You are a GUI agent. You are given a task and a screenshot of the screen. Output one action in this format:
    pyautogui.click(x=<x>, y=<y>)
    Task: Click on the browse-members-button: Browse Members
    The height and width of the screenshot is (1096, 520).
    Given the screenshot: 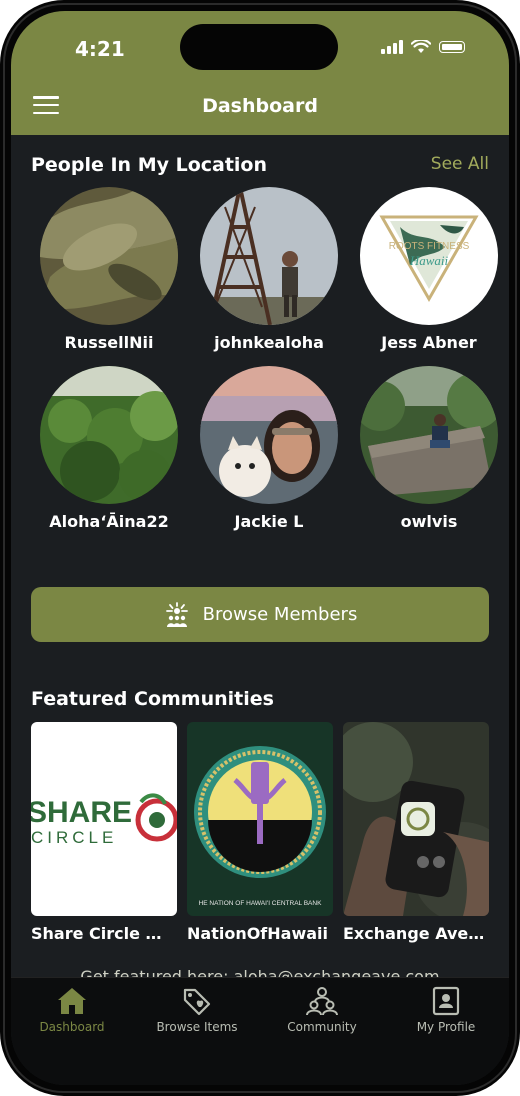 What is the action you would take?
    pyautogui.click(x=260, y=614)
    